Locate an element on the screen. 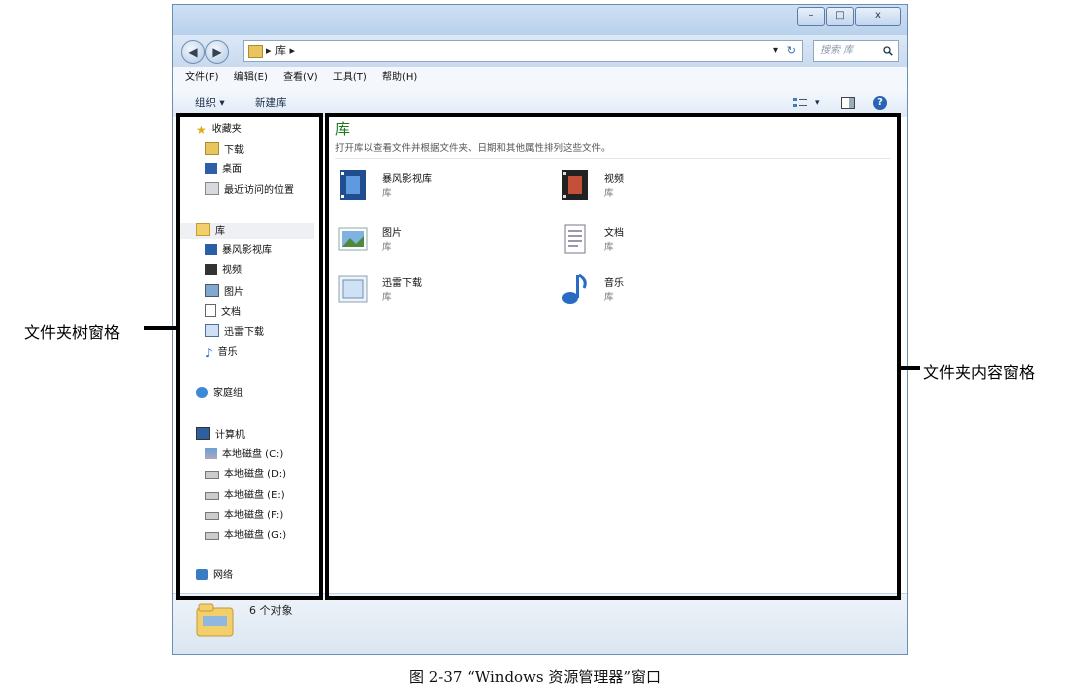 This screenshot has height=689, width=1070. refresh-button: ↻ is located at coordinates (791, 51).